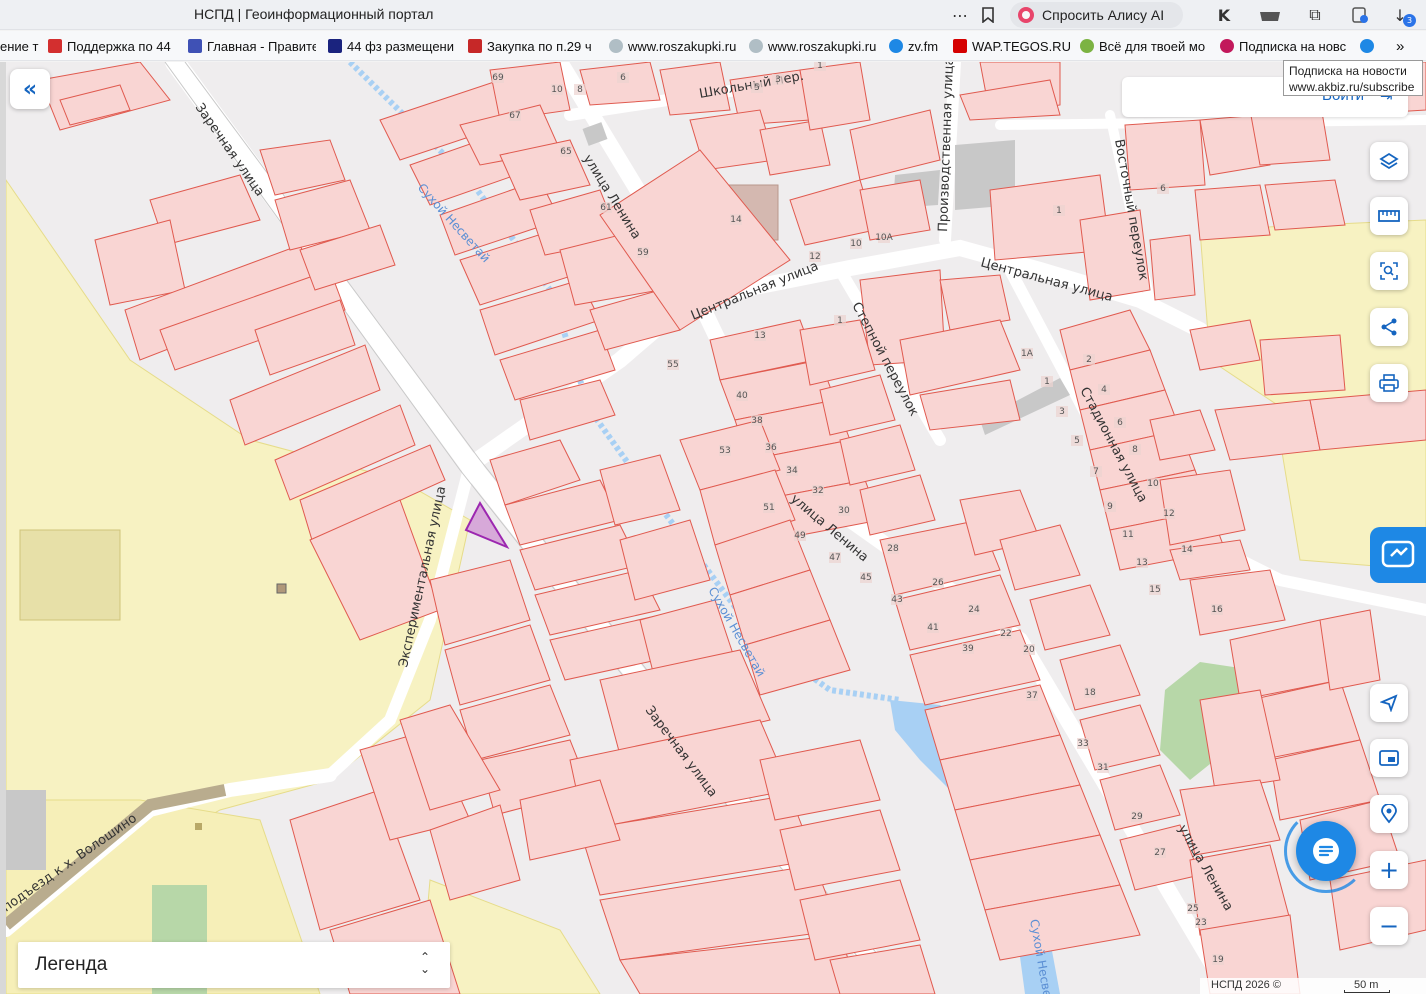  I want to click on geolocation-button, so click(1389, 703).